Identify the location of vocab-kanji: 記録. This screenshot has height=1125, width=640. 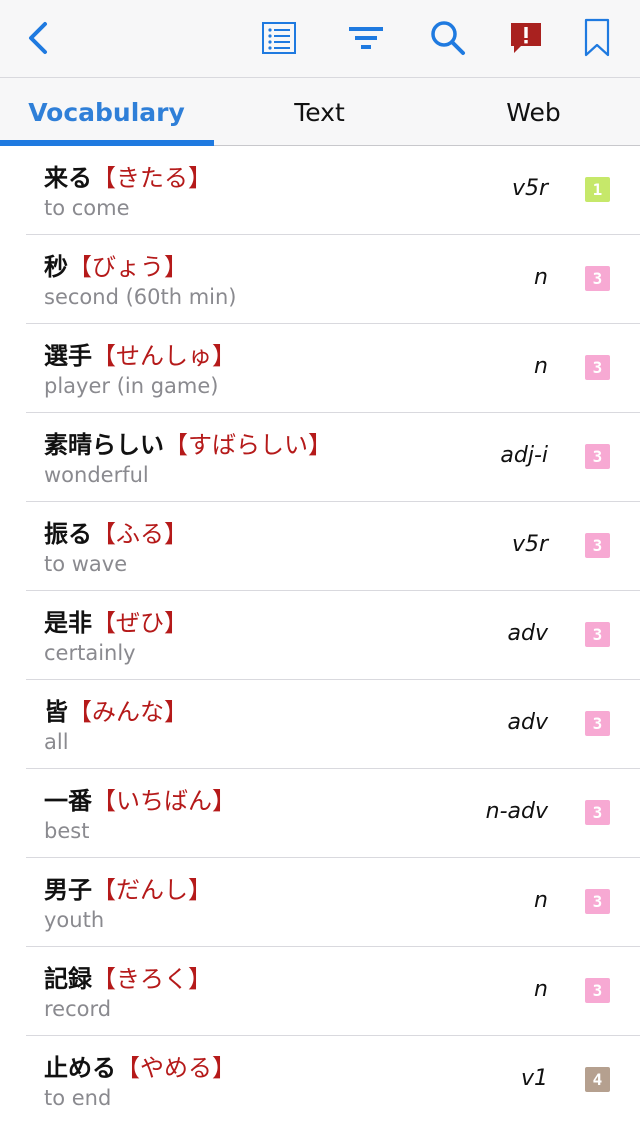
(68, 979).